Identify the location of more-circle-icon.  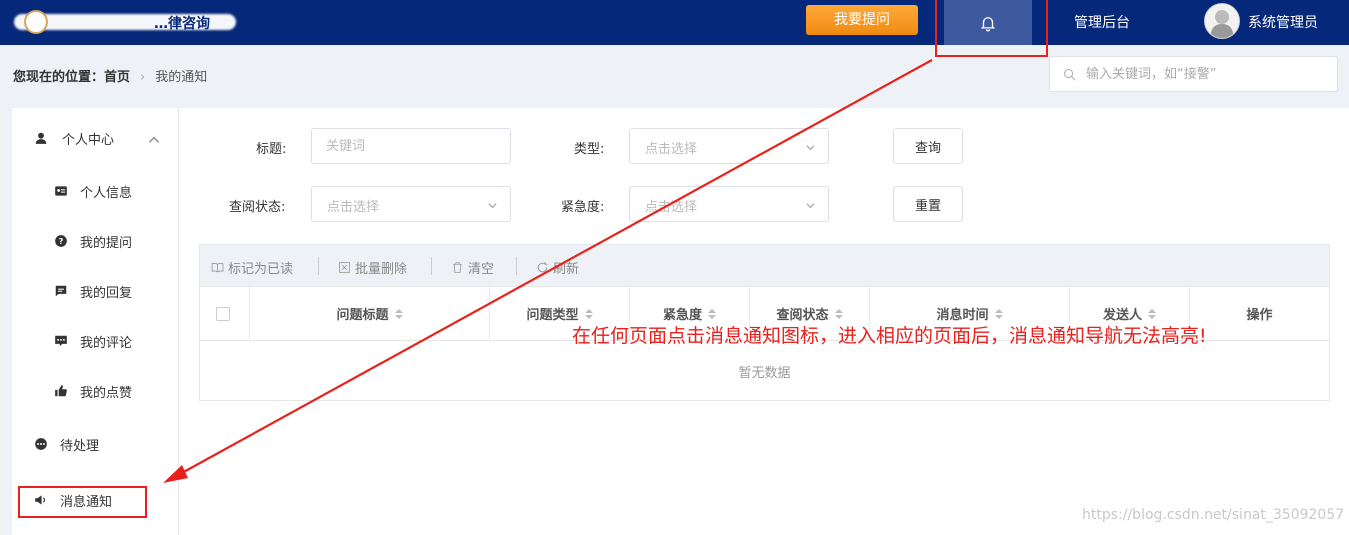
(41, 444).